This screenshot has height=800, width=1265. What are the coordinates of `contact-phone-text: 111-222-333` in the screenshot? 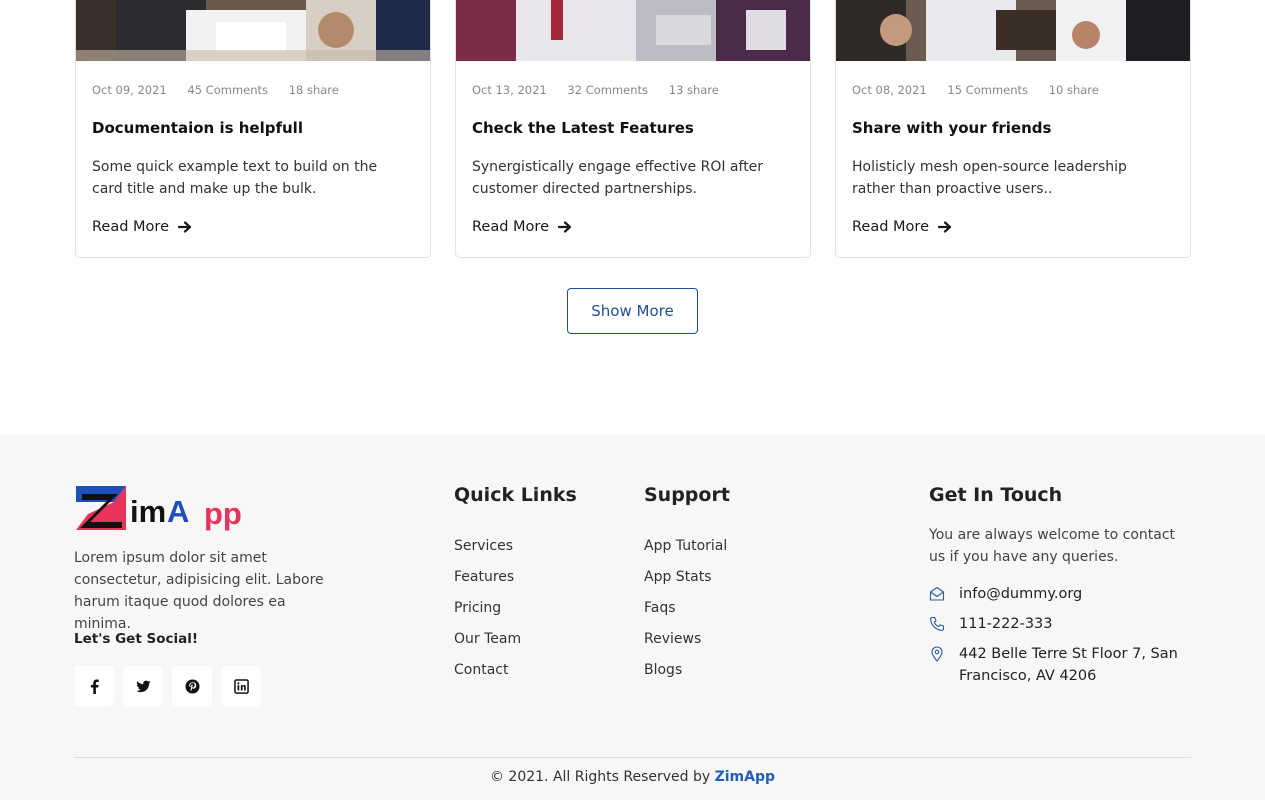 It's located at (1006, 624).